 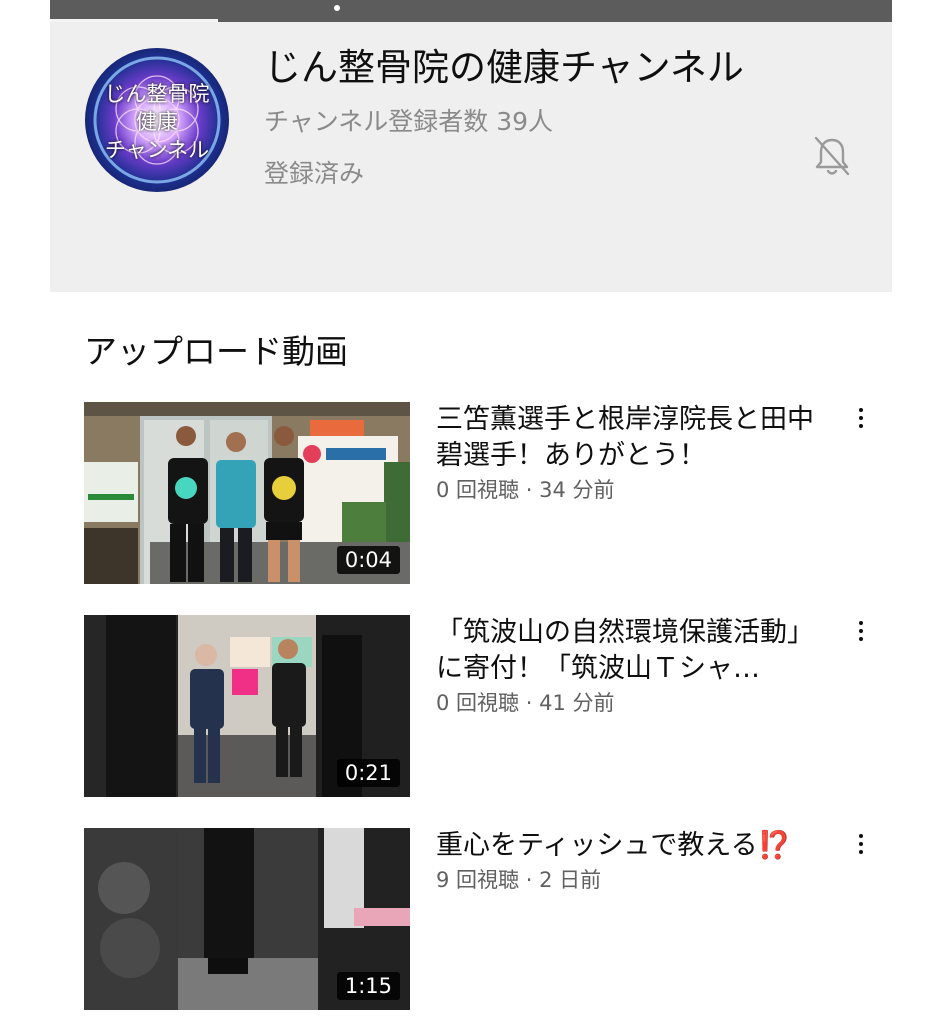 I want to click on upload-age: 2 日前, so click(x=570, y=880).